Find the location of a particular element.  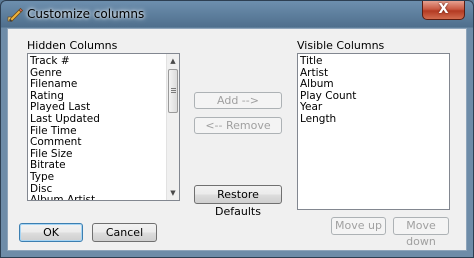

cancel-button: Cancel is located at coordinates (124, 232).